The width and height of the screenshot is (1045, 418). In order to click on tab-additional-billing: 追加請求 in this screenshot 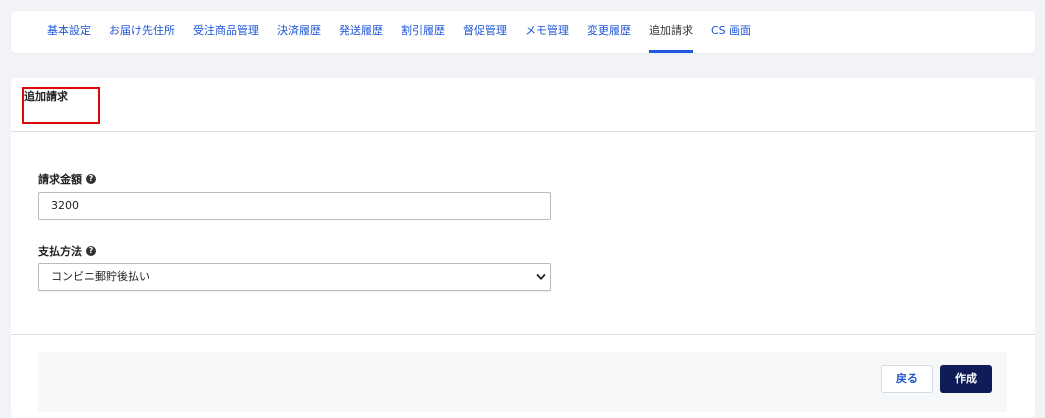, I will do `click(671, 32)`.